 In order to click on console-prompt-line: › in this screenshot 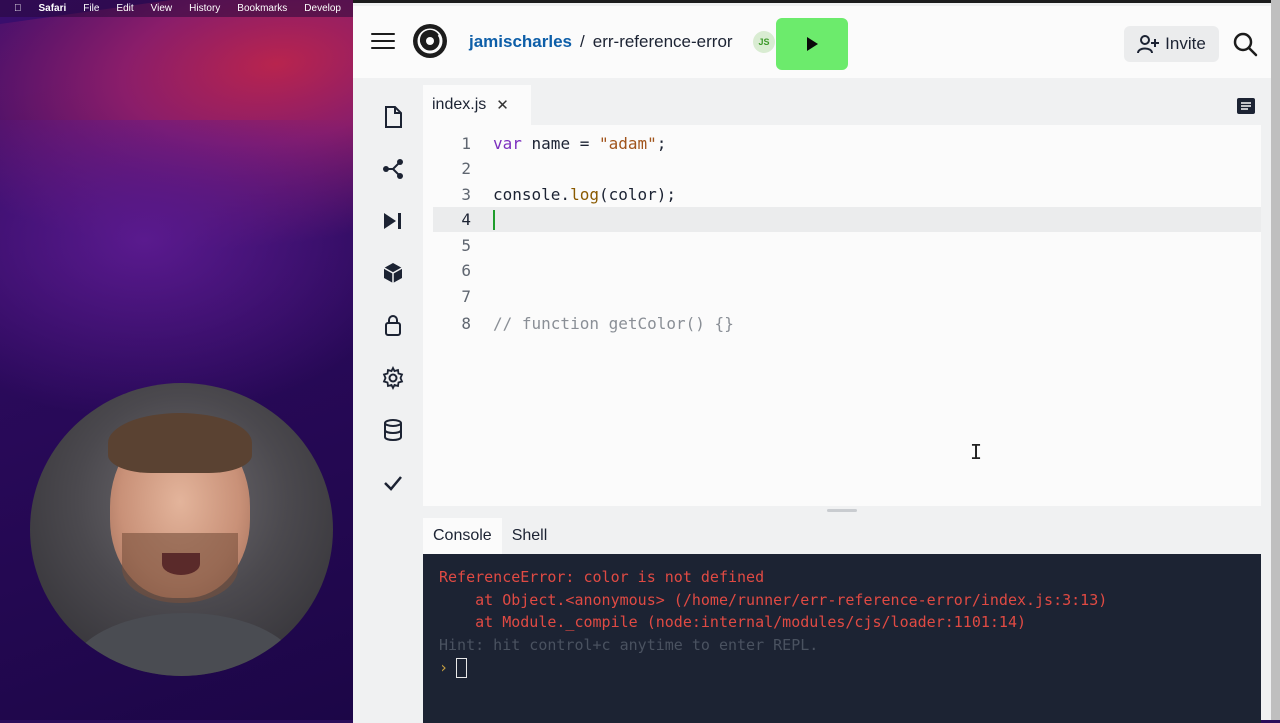, I will do `click(842, 669)`.